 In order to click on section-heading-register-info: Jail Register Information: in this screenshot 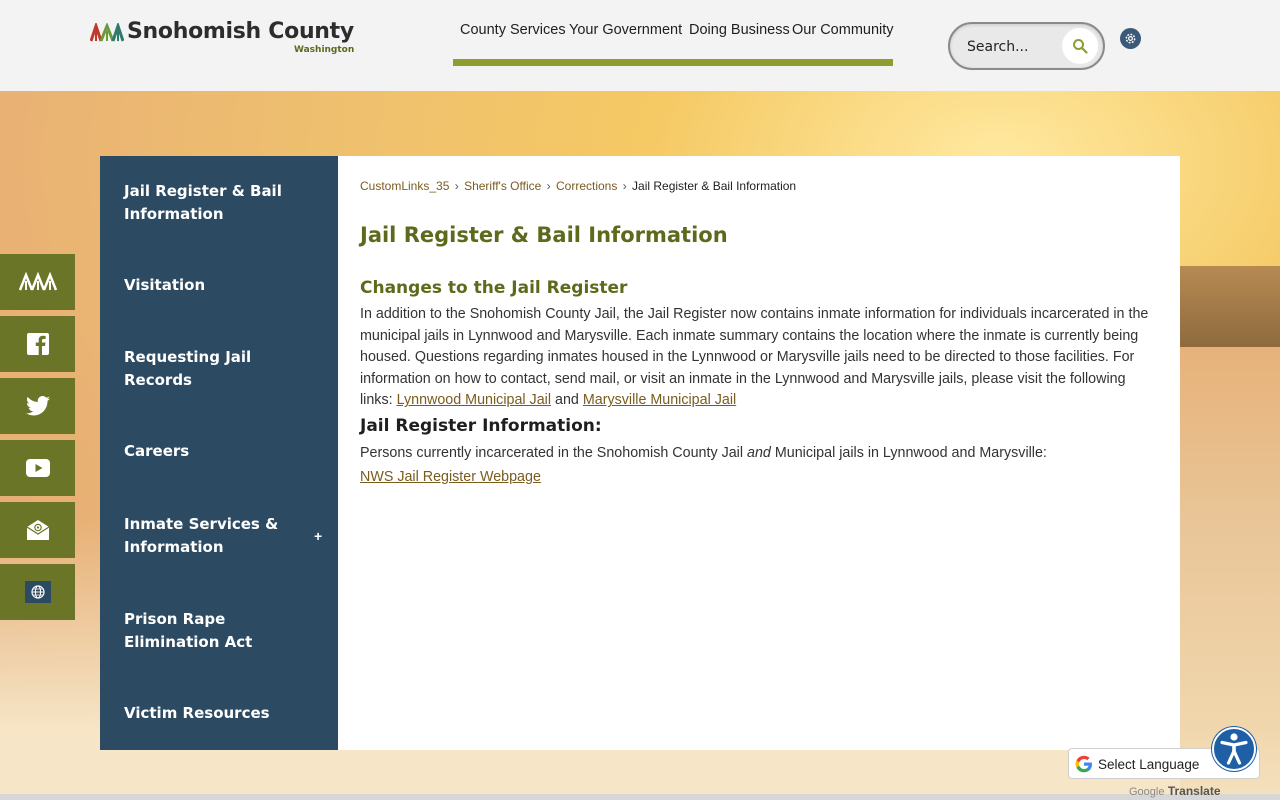, I will do `click(481, 426)`.